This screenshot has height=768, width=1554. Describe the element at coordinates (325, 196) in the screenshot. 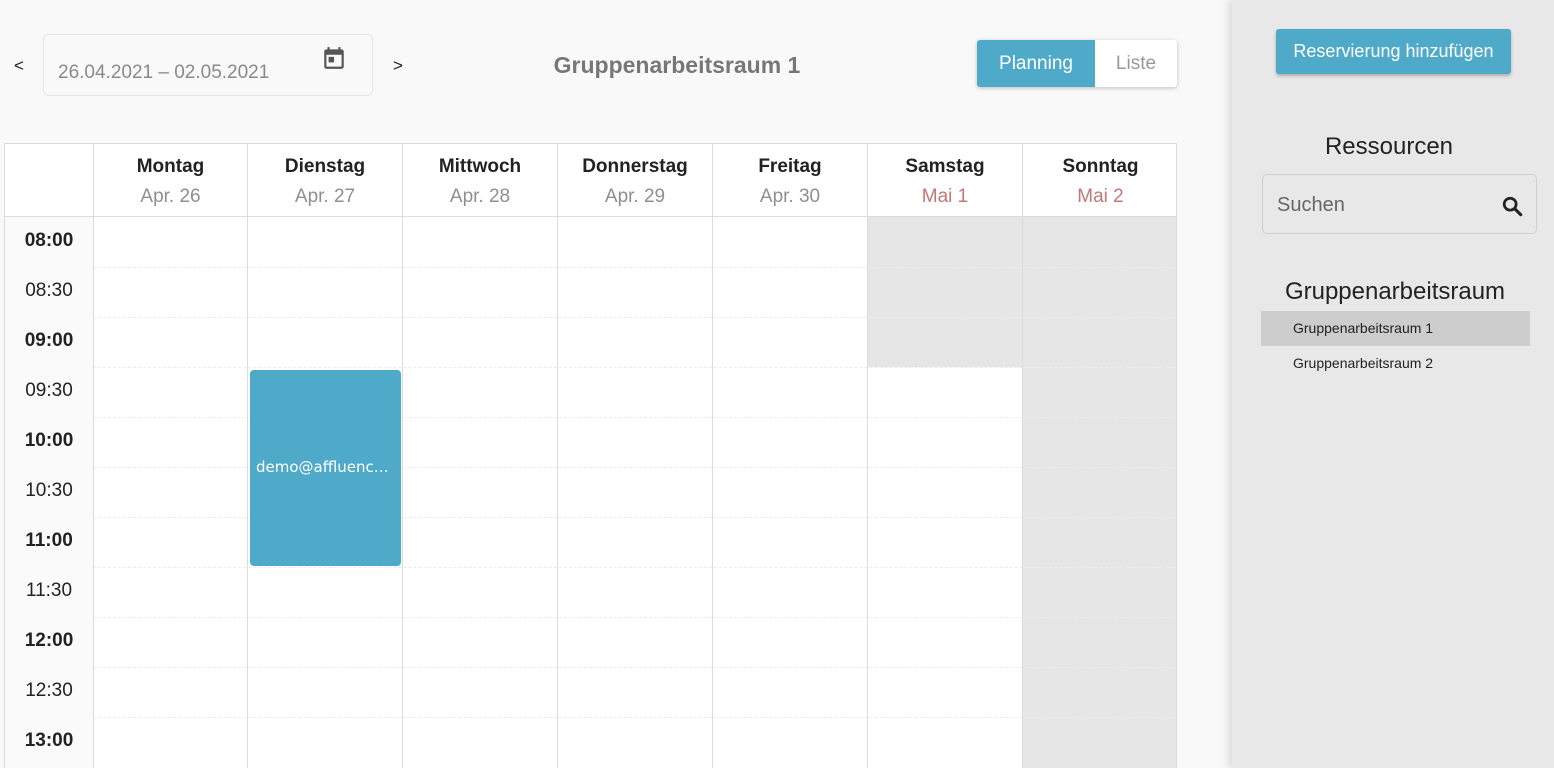

I see `day-date: Apr. 27` at that location.